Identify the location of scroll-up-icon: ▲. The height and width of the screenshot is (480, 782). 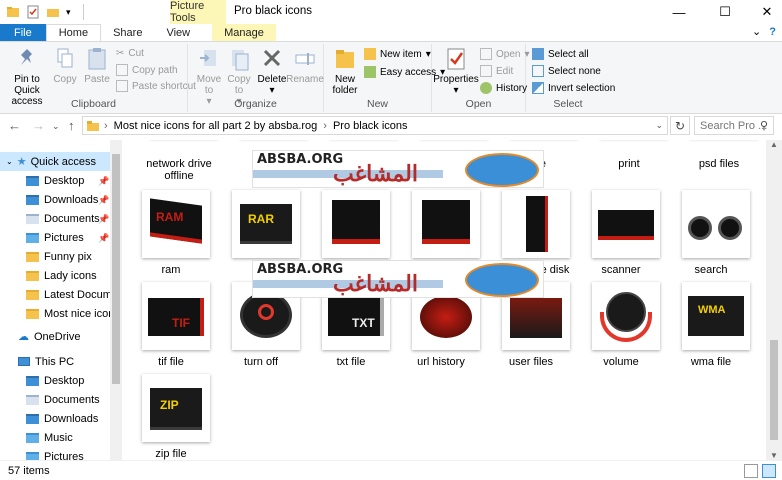
(774, 144).